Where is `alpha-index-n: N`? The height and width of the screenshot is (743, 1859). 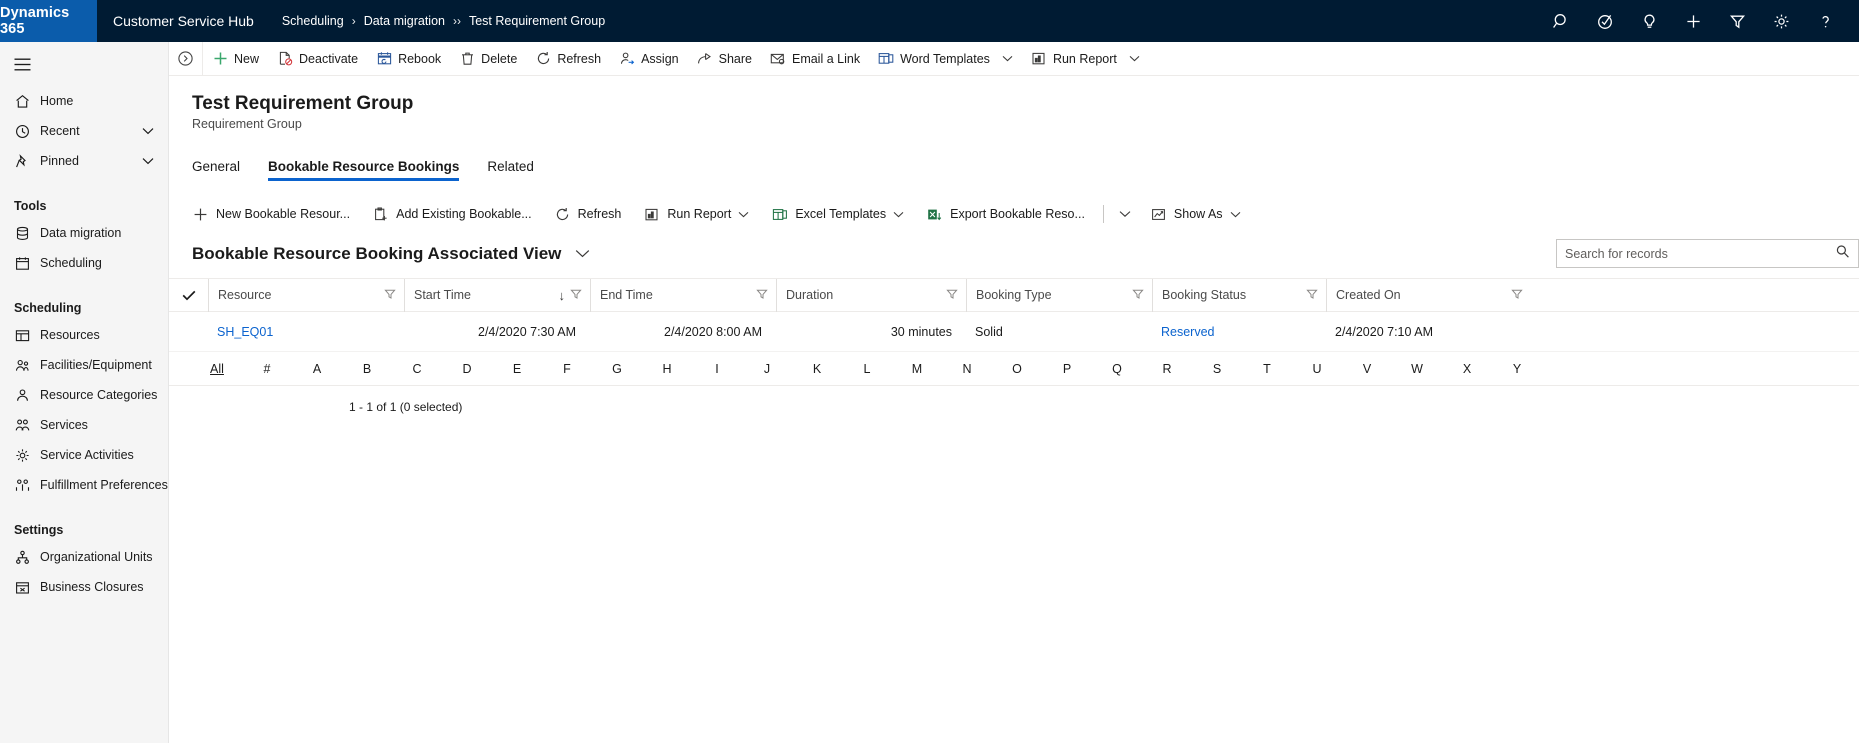 alpha-index-n: N is located at coordinates (967, 369).